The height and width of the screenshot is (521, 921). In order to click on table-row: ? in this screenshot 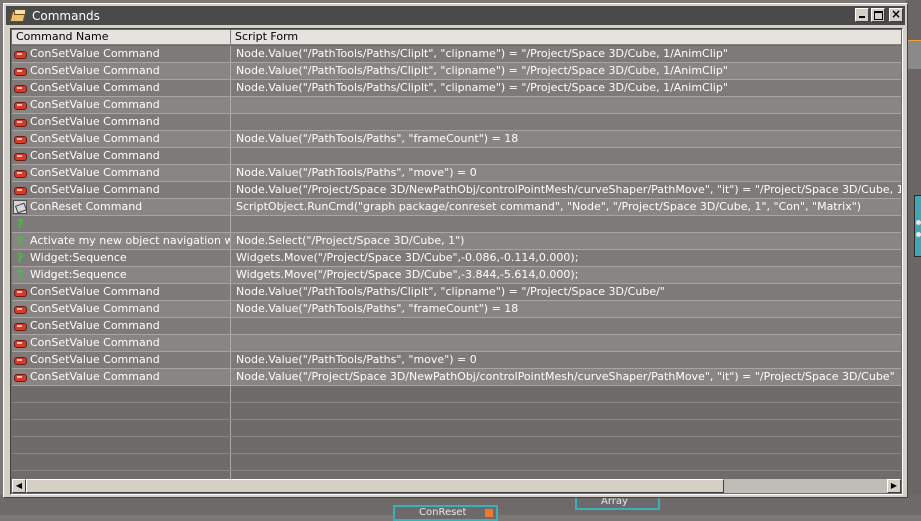, I will do `click(456, 224)`.